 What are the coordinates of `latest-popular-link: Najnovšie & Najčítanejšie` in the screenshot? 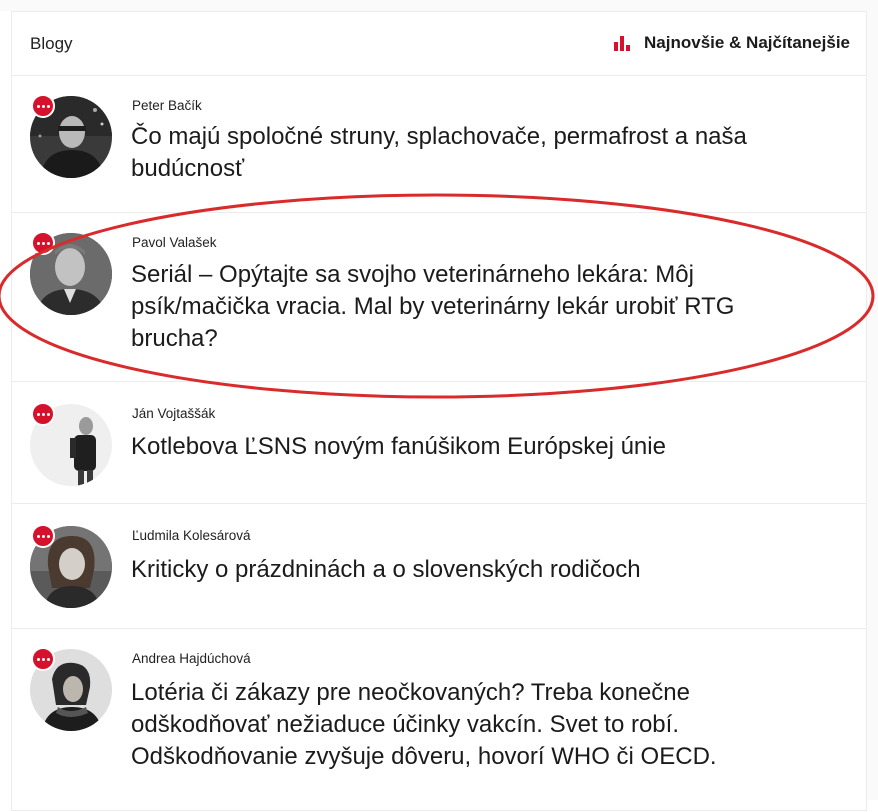 It's located at (732, 43).